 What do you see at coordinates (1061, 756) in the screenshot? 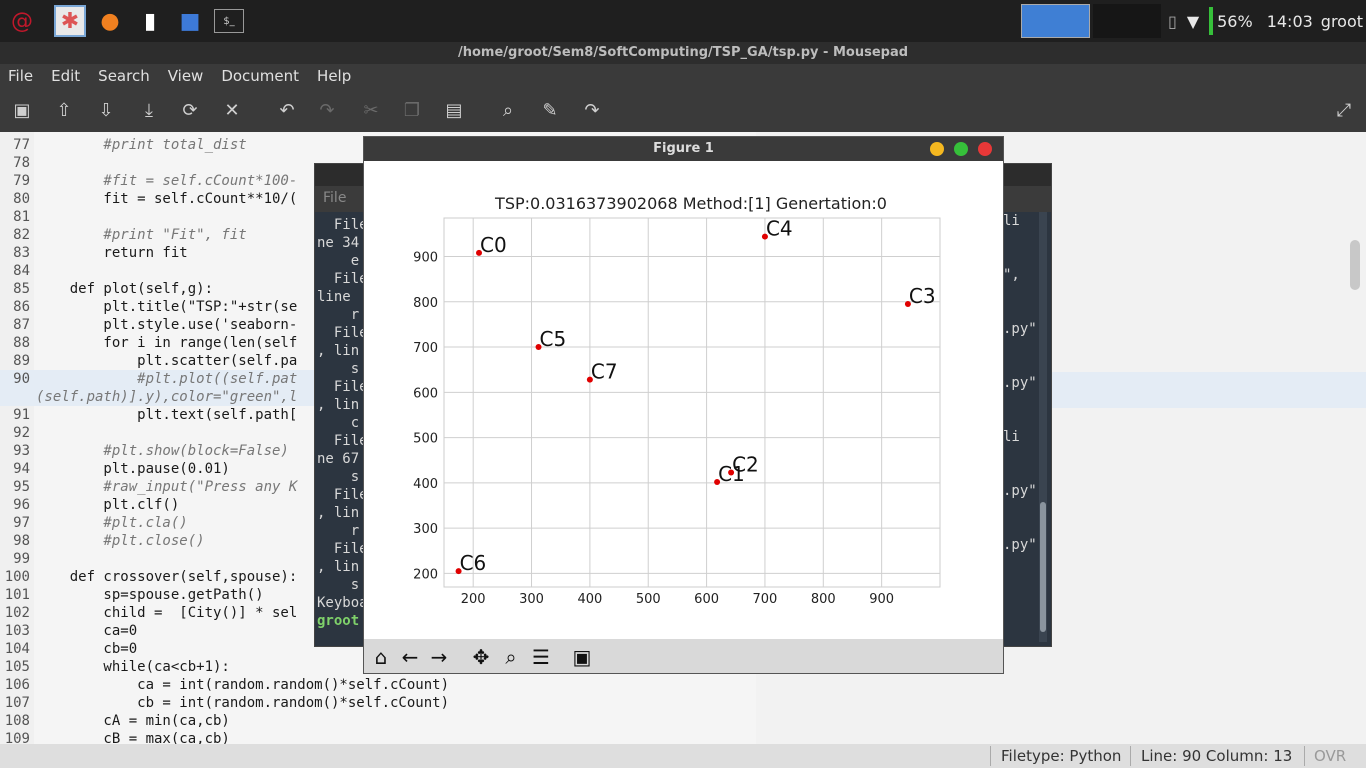
I see `filetype-status: Filetype: Python` at bounding box center [1061, 756].